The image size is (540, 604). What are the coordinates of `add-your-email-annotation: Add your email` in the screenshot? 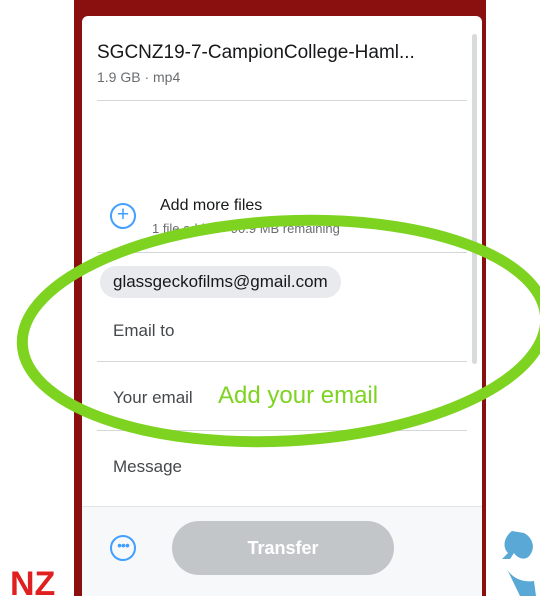 It's located at (298, 395).